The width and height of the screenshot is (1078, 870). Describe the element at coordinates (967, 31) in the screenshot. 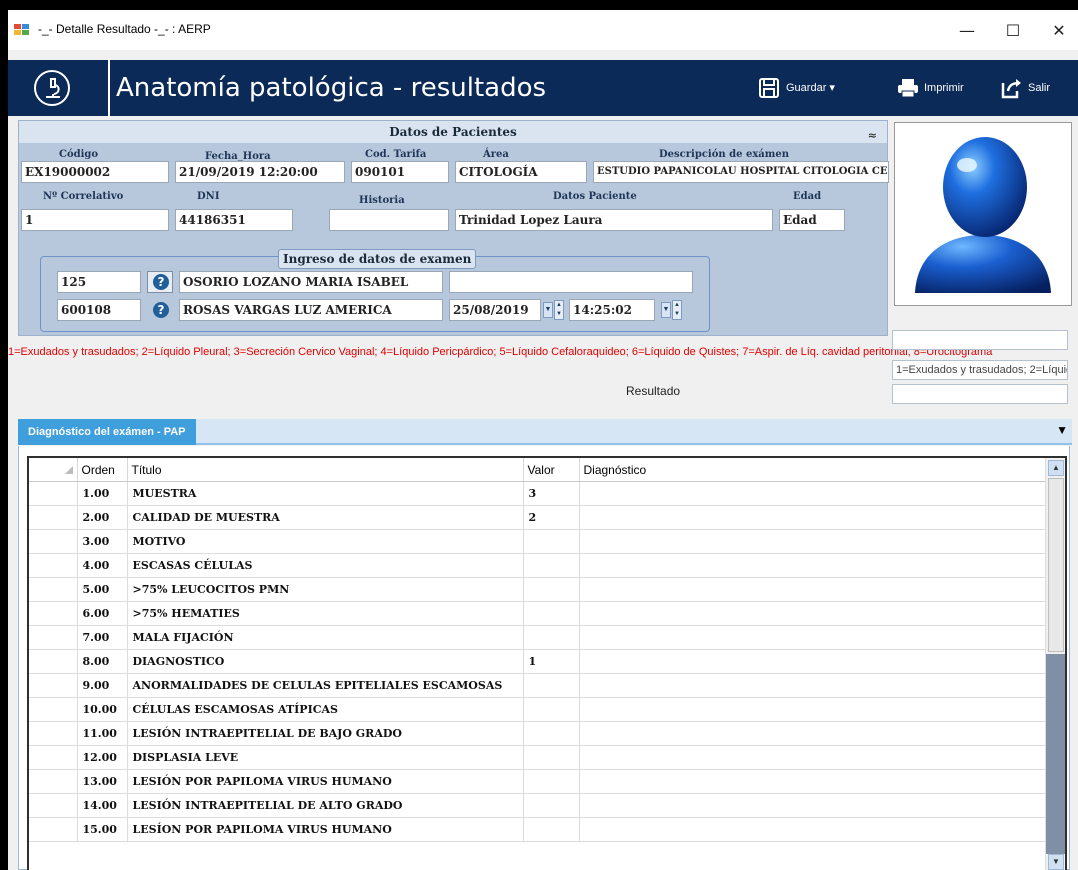

I see `minimize-button: —` at that location.